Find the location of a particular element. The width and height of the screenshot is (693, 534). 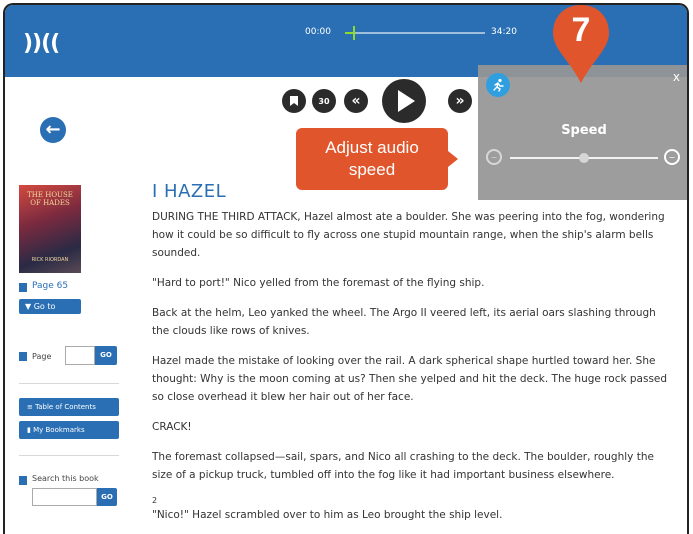

search-book-icon is located at coordinates (23, 480).